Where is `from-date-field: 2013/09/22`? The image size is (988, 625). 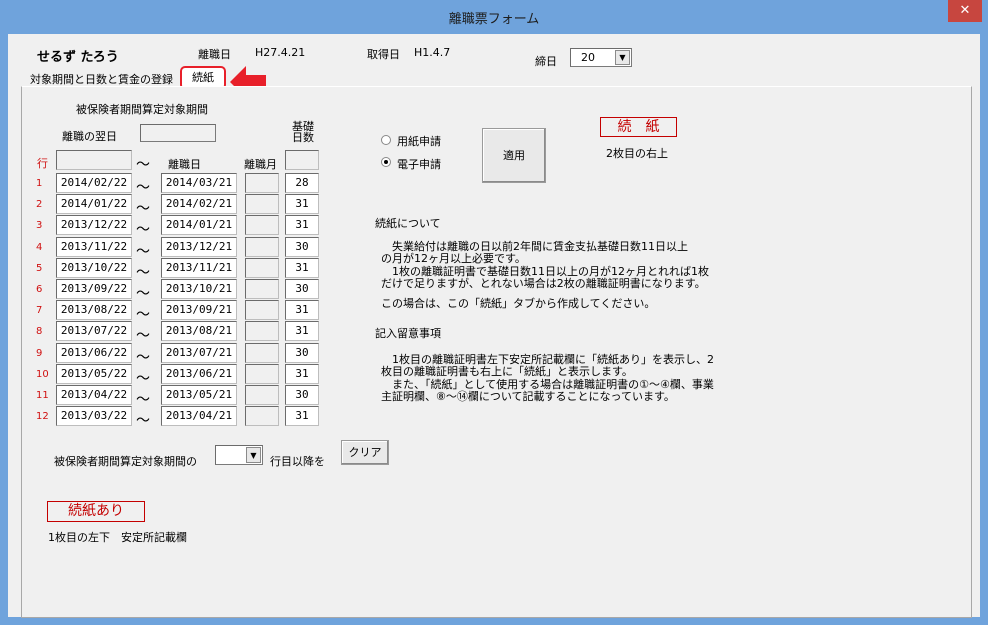
from-date-field: 2013/09/22 is located at coordinates (94, 289).